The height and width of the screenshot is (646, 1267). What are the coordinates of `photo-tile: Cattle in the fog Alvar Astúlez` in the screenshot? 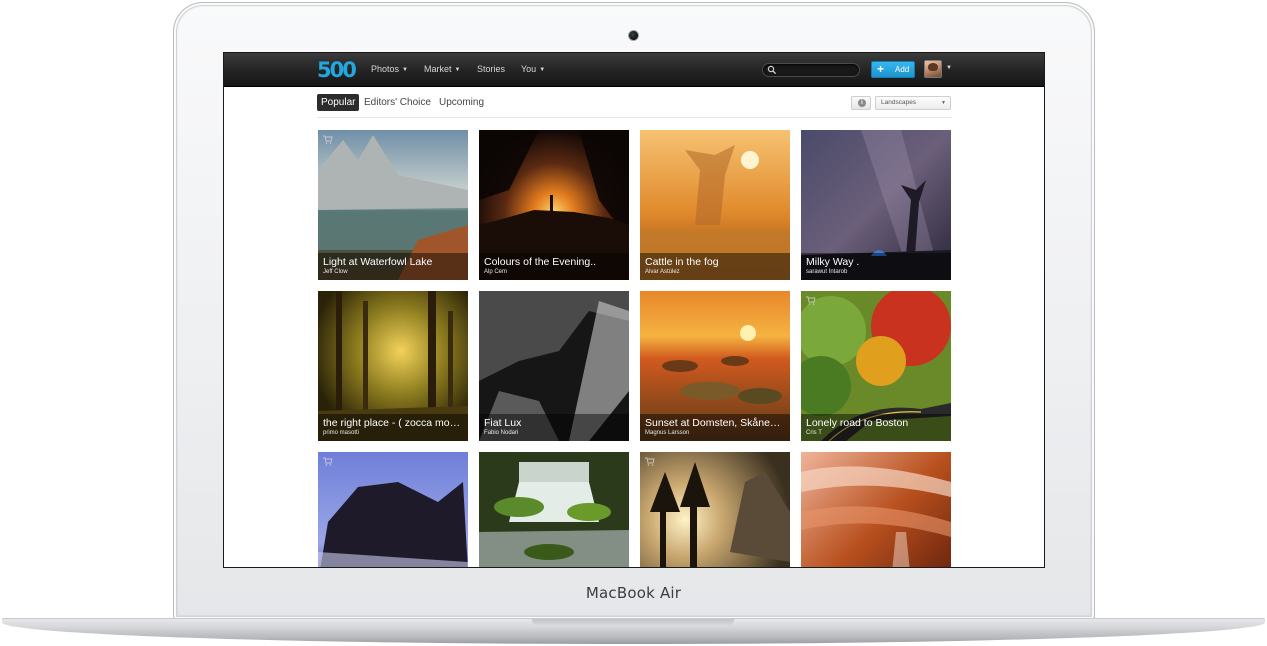 It's located at (715, 205).